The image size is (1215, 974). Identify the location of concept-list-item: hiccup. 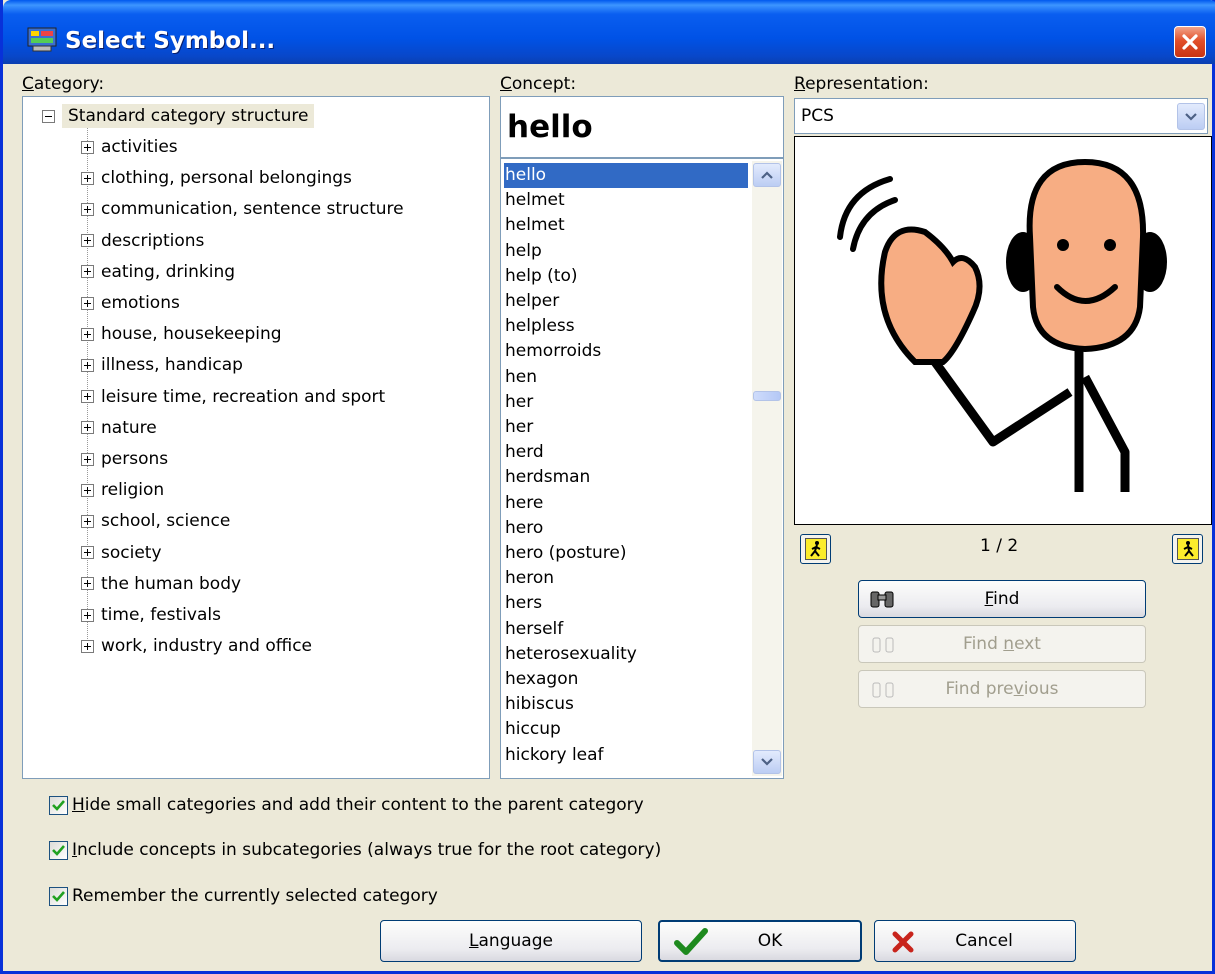
(533, 729).